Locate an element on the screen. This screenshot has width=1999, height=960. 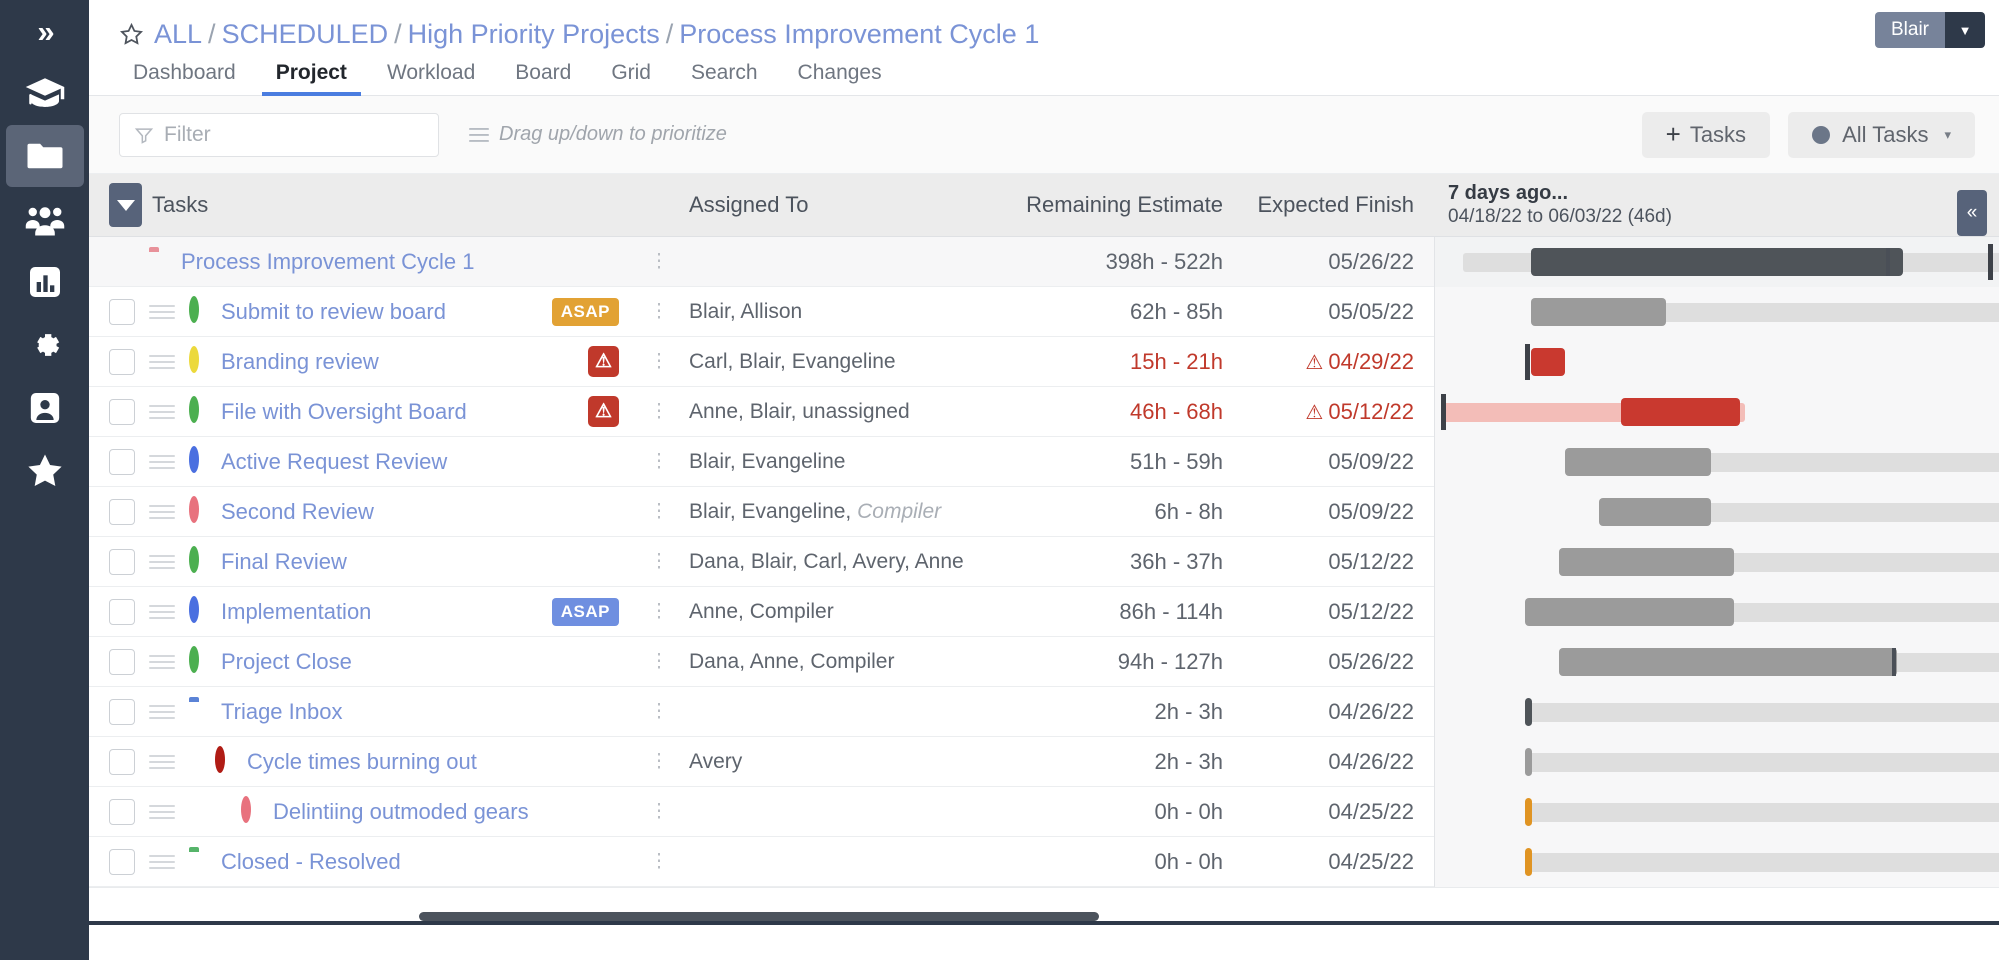
sidebar-item-projects is located at coordinates (44, 156).